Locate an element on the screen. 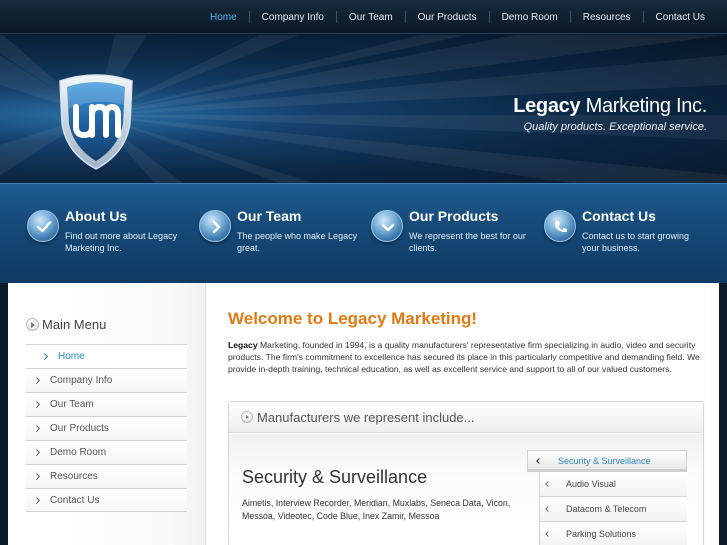  feature-title: Contact Us is located at coordinates (619, 216).